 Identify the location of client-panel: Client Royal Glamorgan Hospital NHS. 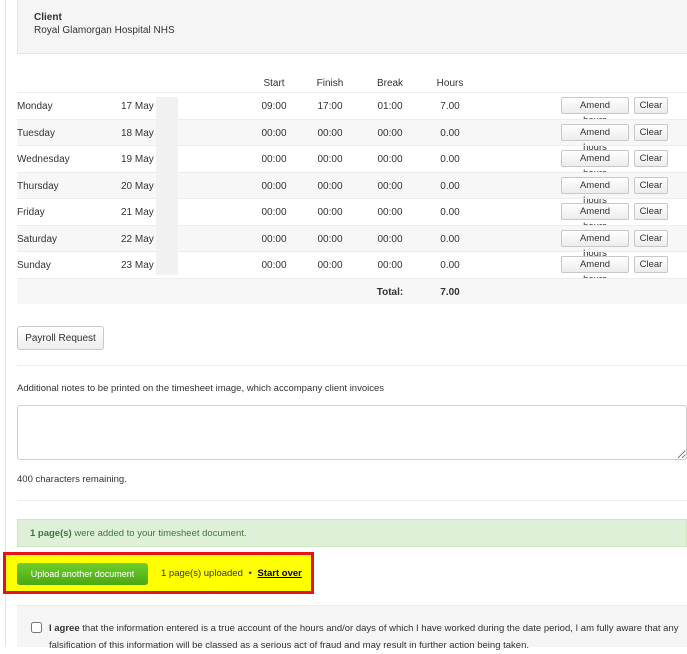
(352, 27).